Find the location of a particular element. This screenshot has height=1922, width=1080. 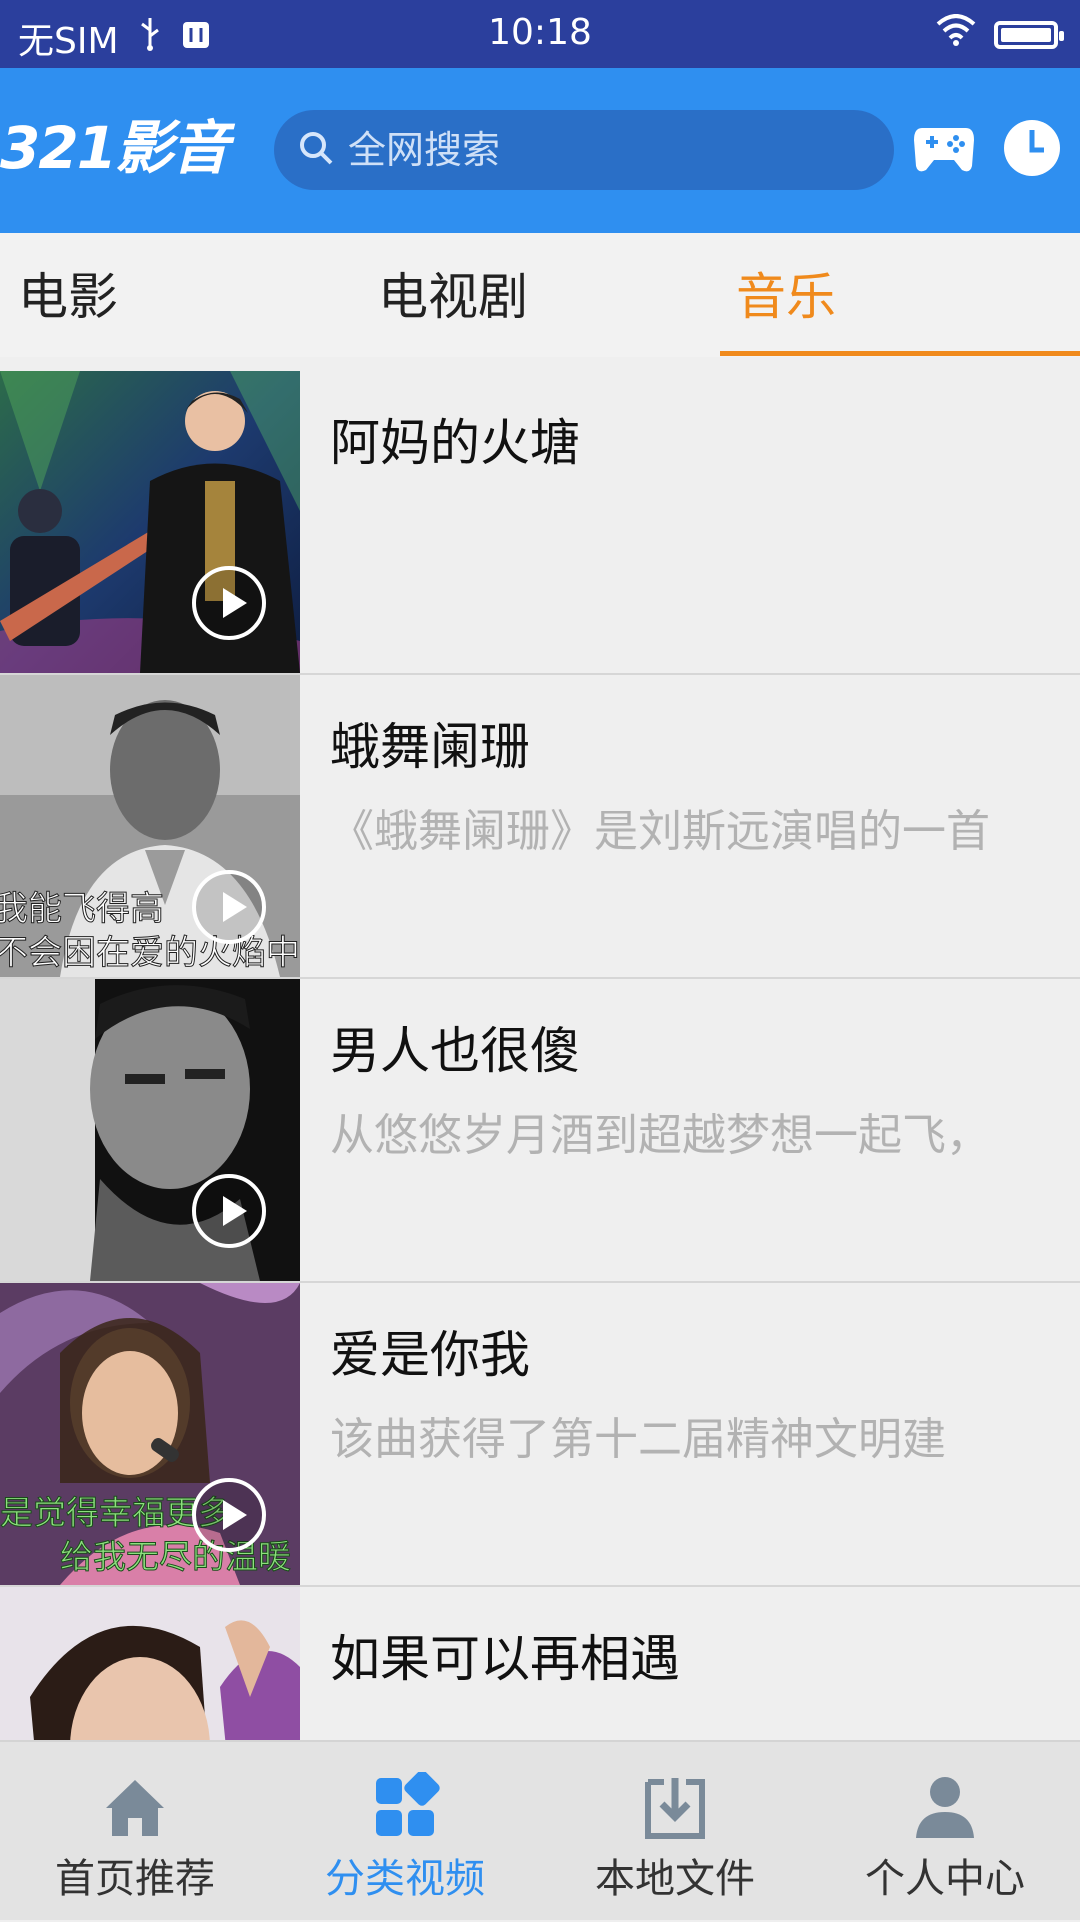

nav-label: 分类视频 is located at coordinates (405, 1879).